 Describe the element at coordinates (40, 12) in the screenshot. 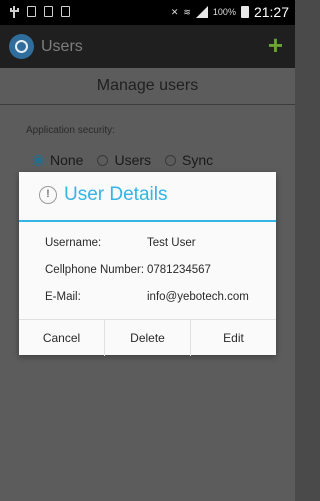

I see `notification-icons` at that location.